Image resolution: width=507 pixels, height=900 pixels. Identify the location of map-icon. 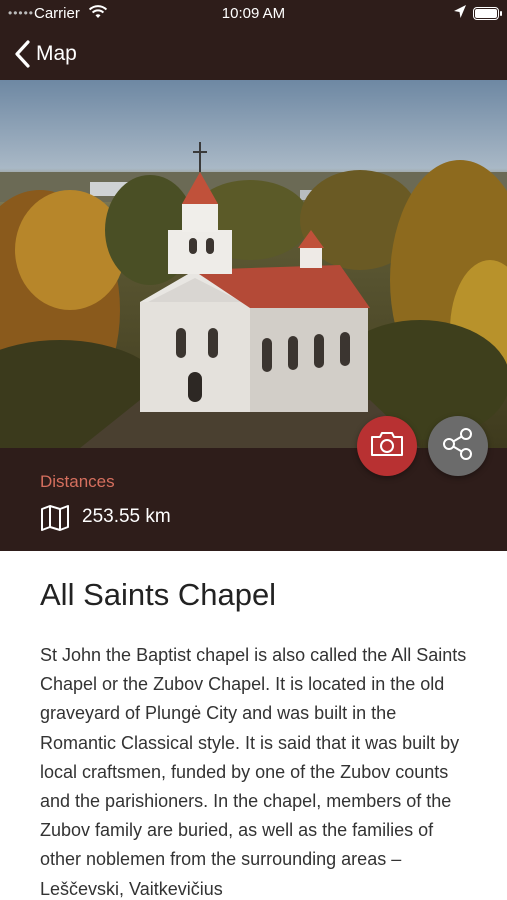
(55, 520).